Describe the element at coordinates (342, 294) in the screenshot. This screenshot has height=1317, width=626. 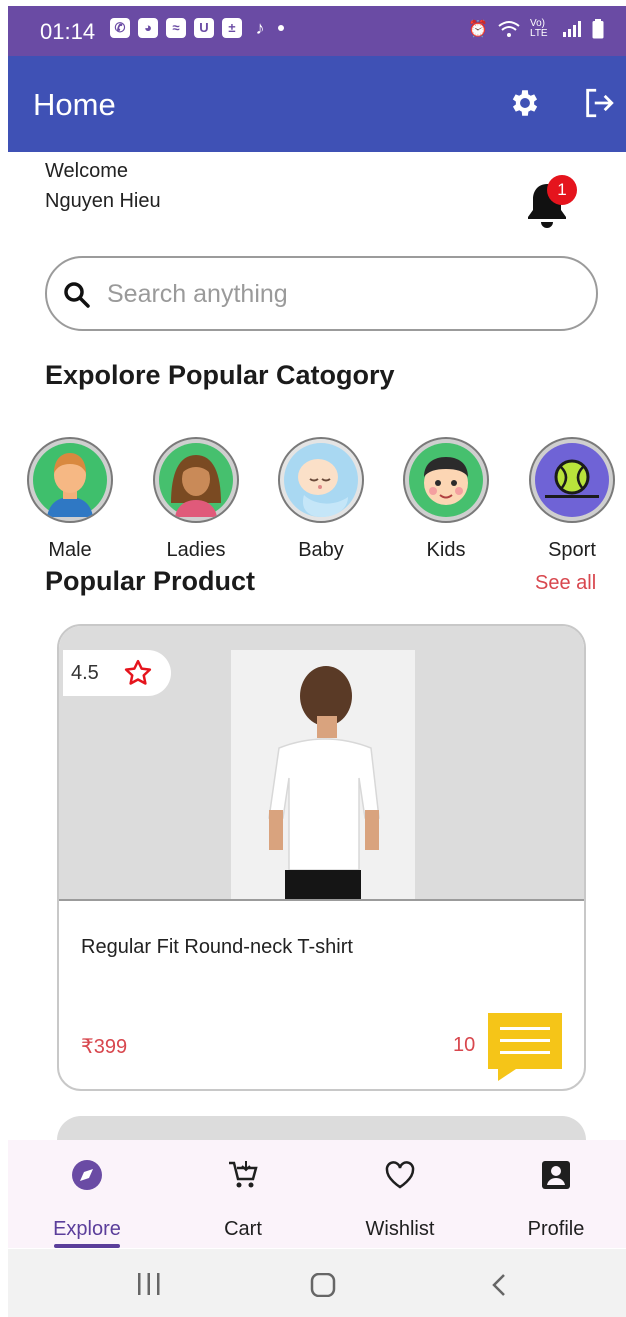
I see `search-input` at that location.